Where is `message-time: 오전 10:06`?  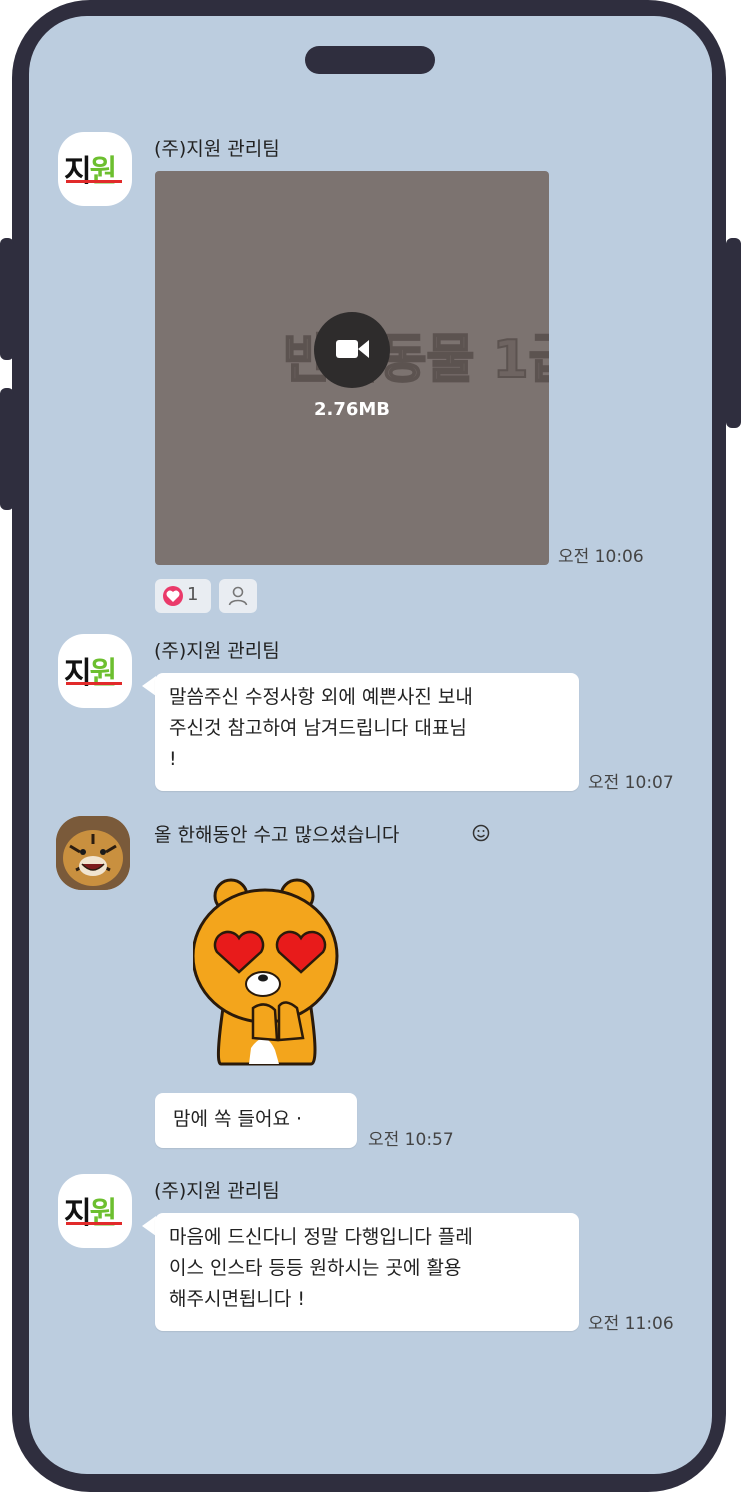
message-time: 오전 10:06 is located at coordinates (601, 557).